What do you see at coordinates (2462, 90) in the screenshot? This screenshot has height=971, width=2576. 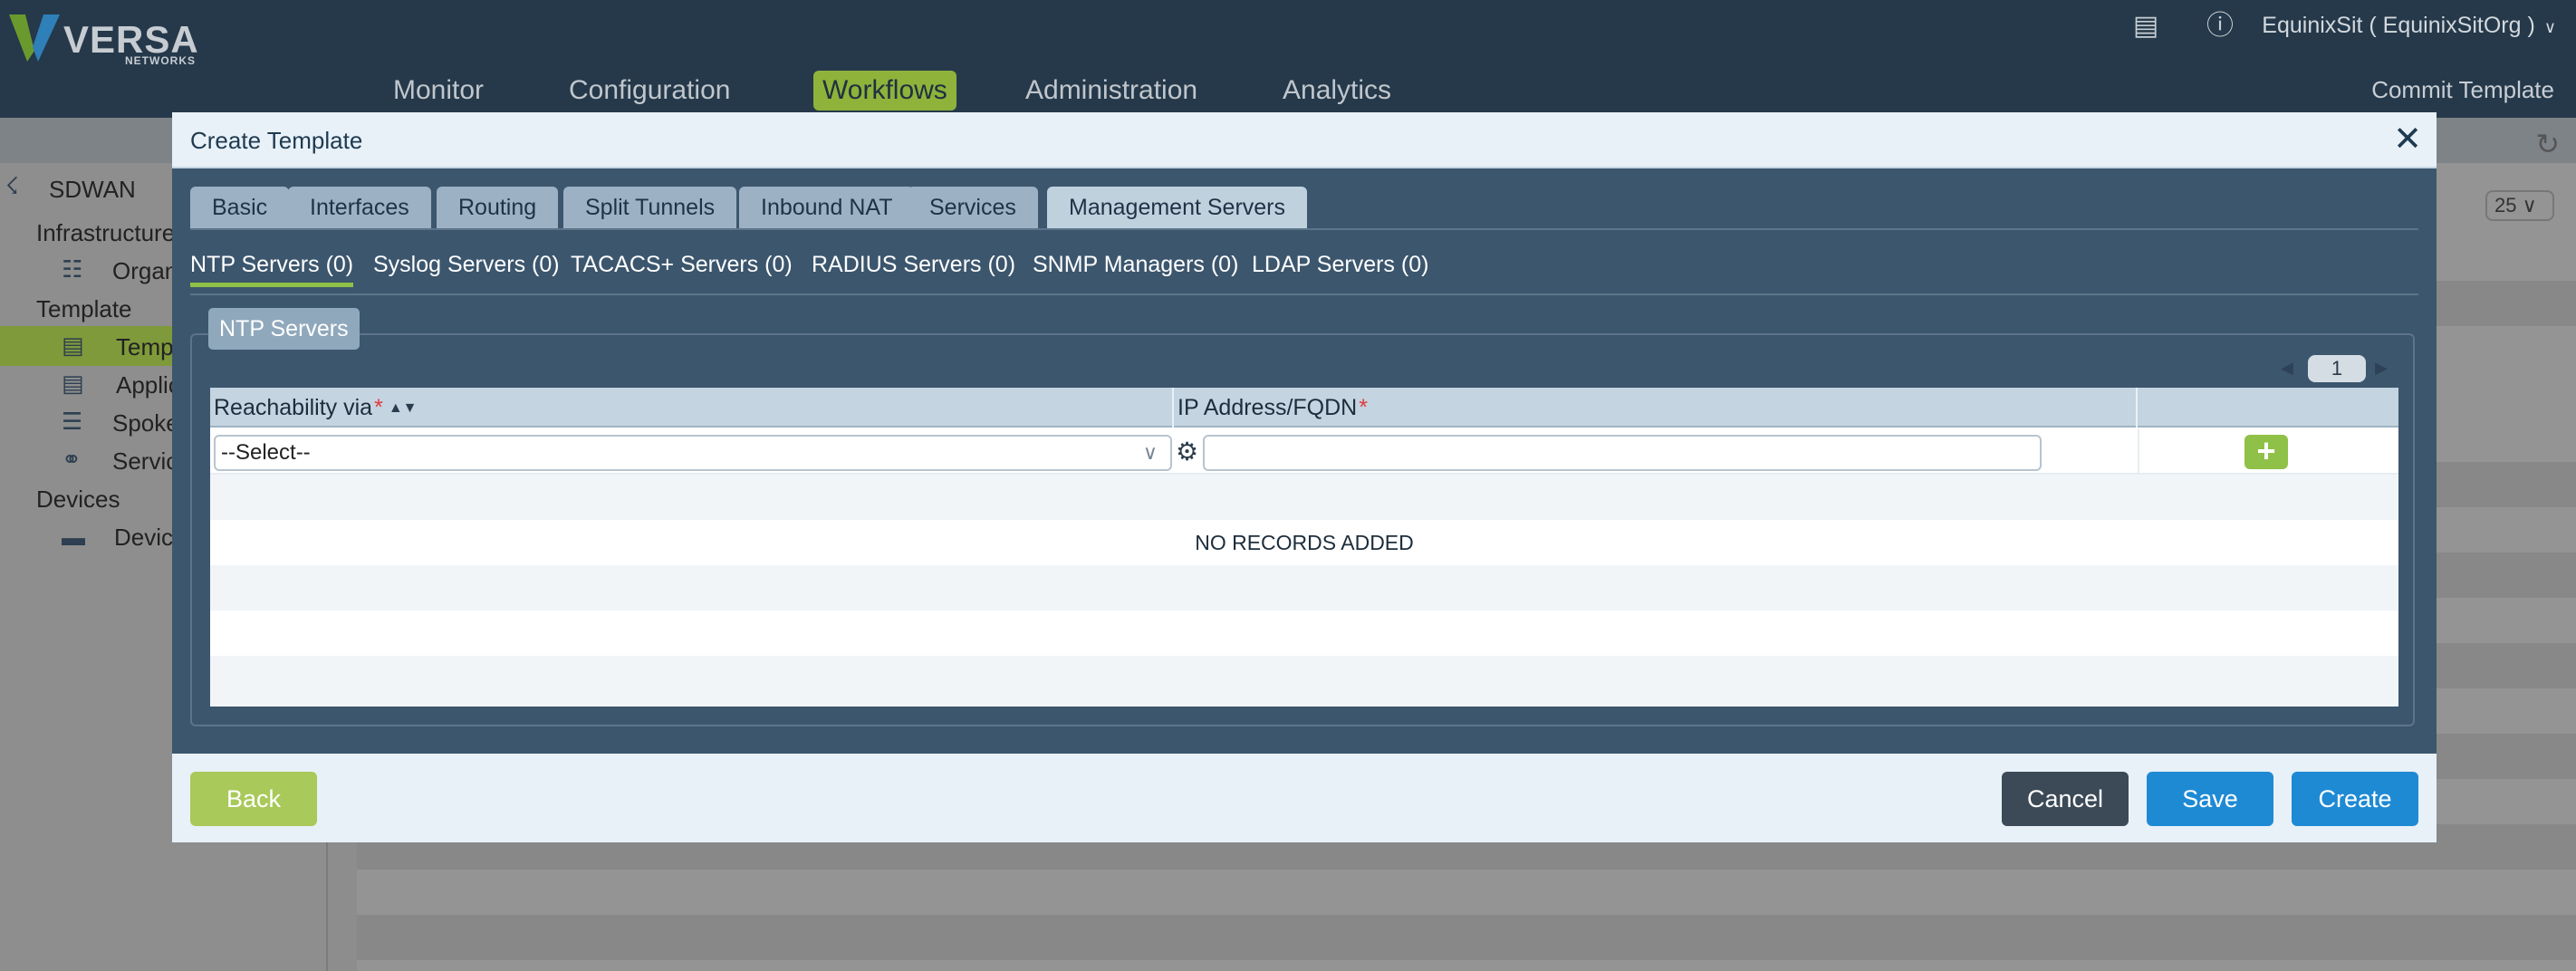 I see `commit-template-link: Commit Template` at bounding box center [2462, 90].